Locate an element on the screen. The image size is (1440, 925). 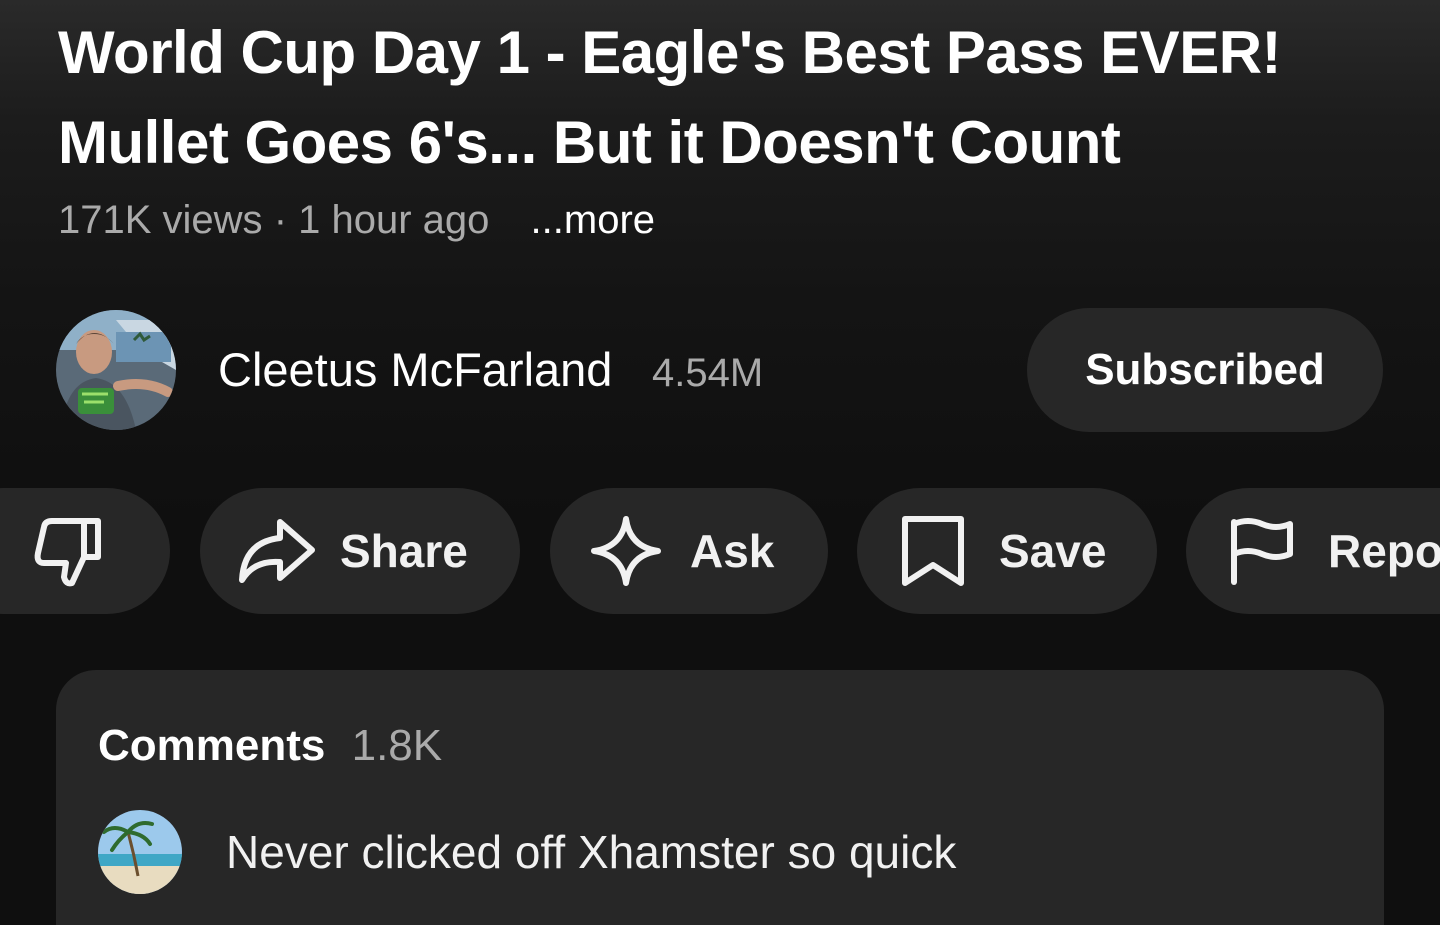
subscriber-count: 4.54M is located at coordinates (708, 373).